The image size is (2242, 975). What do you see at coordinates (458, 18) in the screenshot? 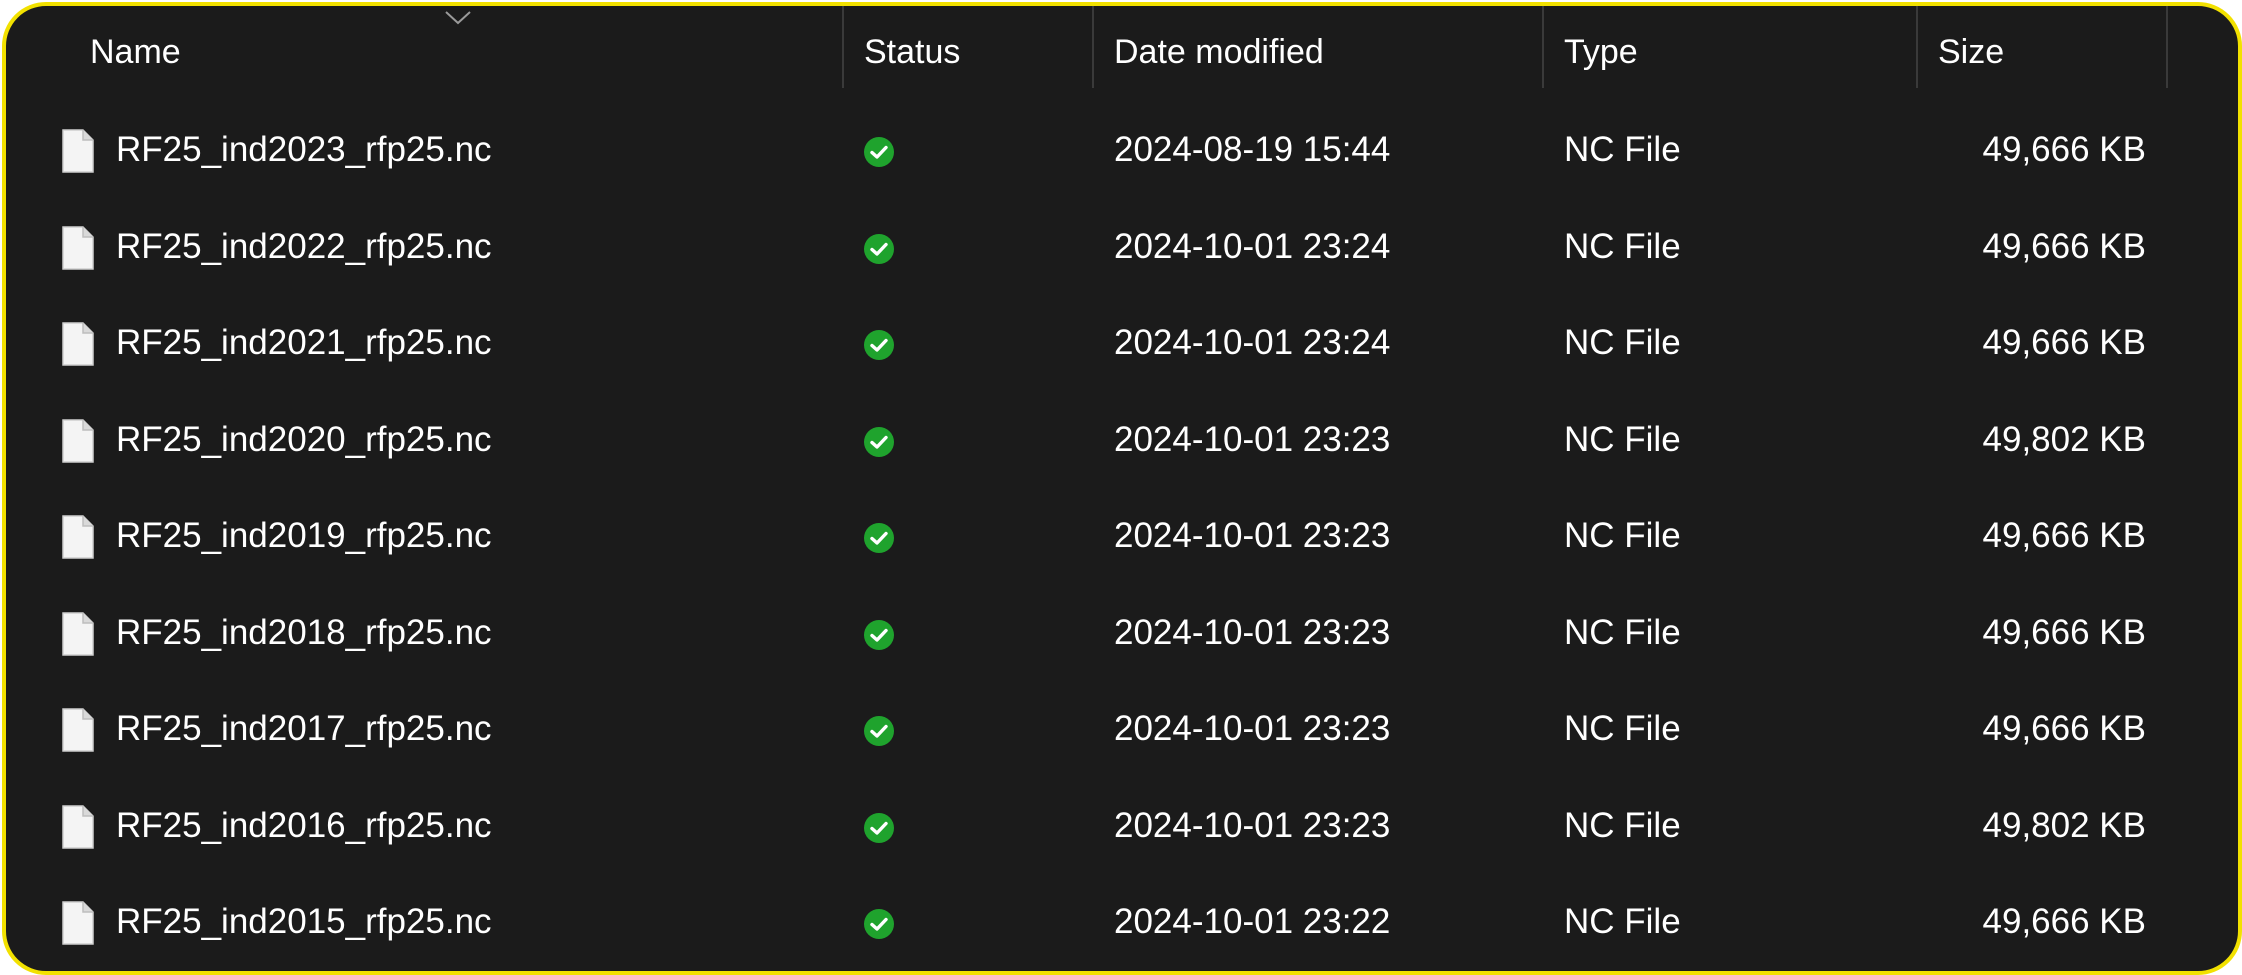
I see `chevron-down-icon` at bounding box center [458, 18].